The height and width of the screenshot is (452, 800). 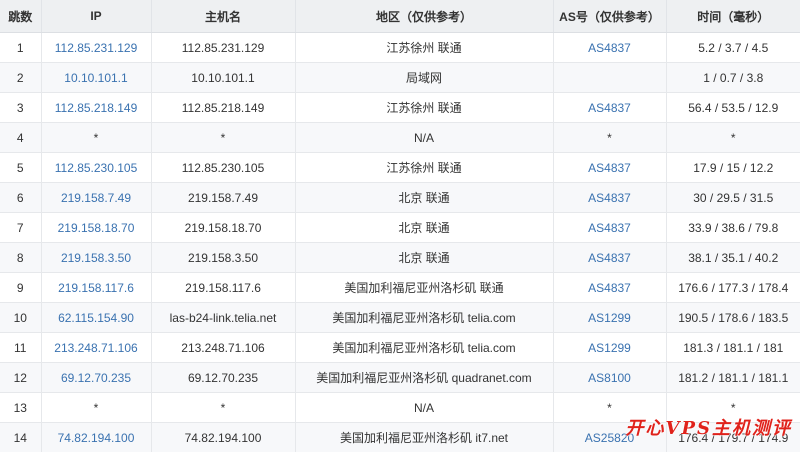 I want to click on cell-hostname: 213.248.71.106, so click(x=223, y=348).